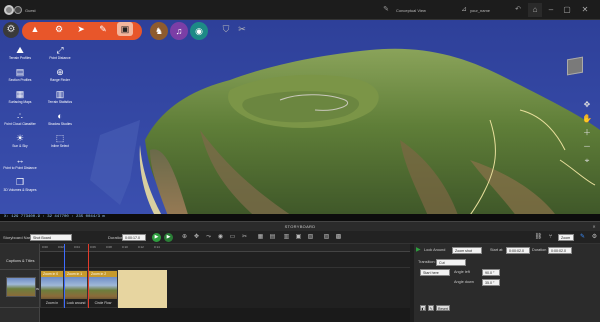 The width and height of the screenshot is (600, 322). What do you see at coordinates (300, 226) in the screenshot?
I see `storyboard-header: STORYBOARD ✕` at bounding box center [300, 226].